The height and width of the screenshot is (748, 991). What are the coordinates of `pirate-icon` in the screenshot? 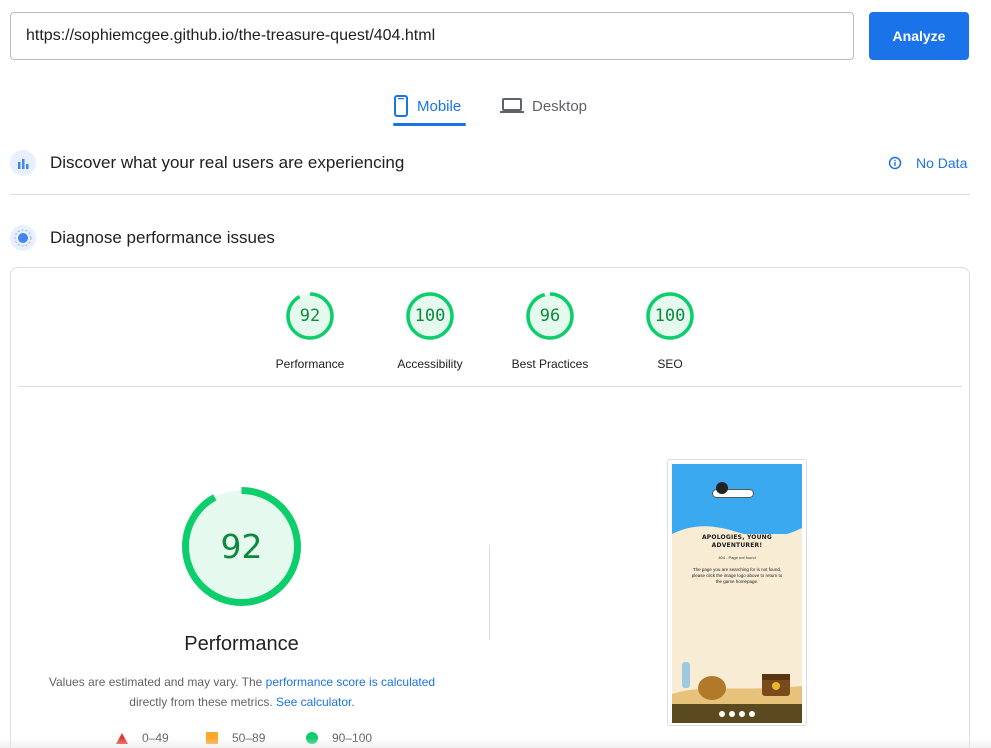 It's located at (722, 488).